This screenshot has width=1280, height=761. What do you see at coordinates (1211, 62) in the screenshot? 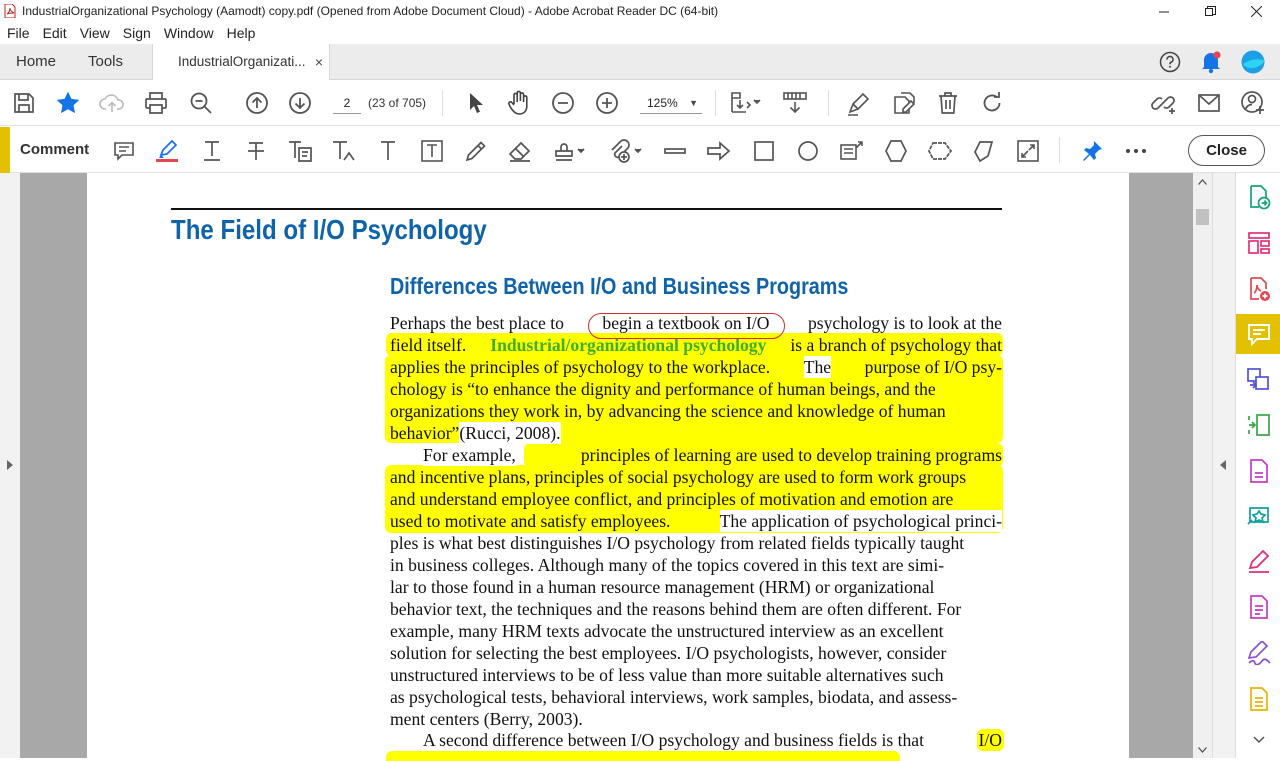
I see `notification-bell-icon` at bounding box center [1211, 62].